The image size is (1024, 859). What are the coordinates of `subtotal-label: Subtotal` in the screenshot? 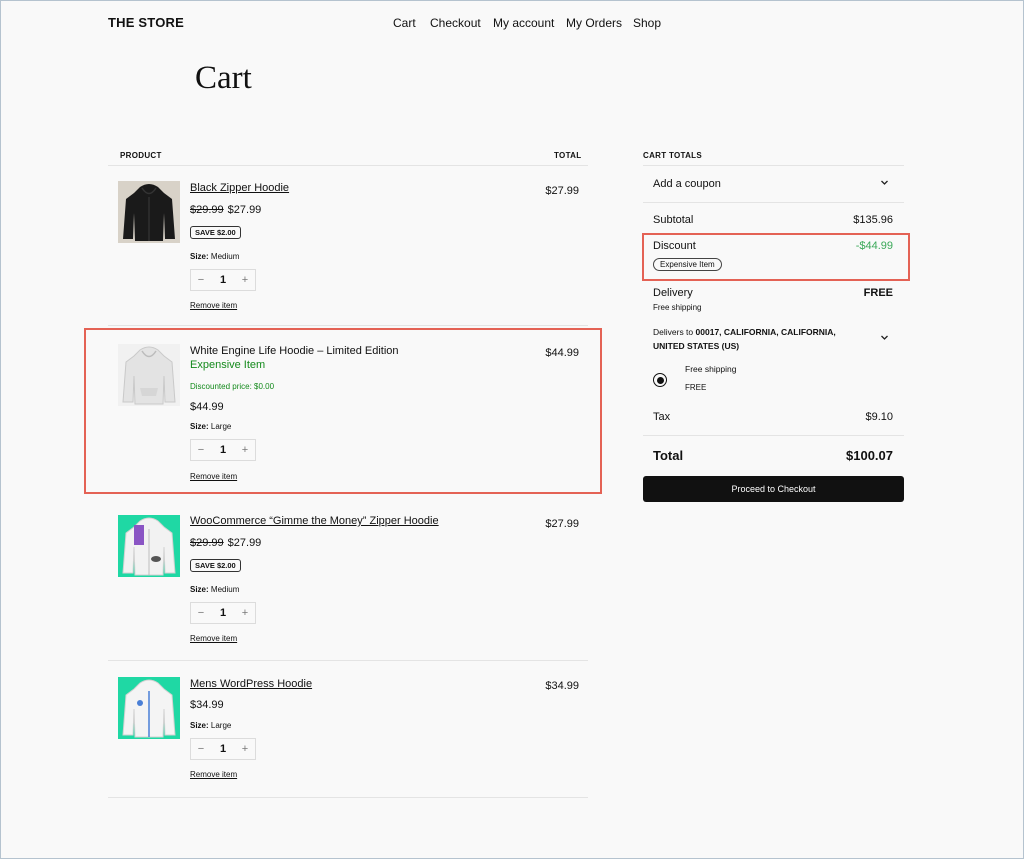 It's located at (673, 220).